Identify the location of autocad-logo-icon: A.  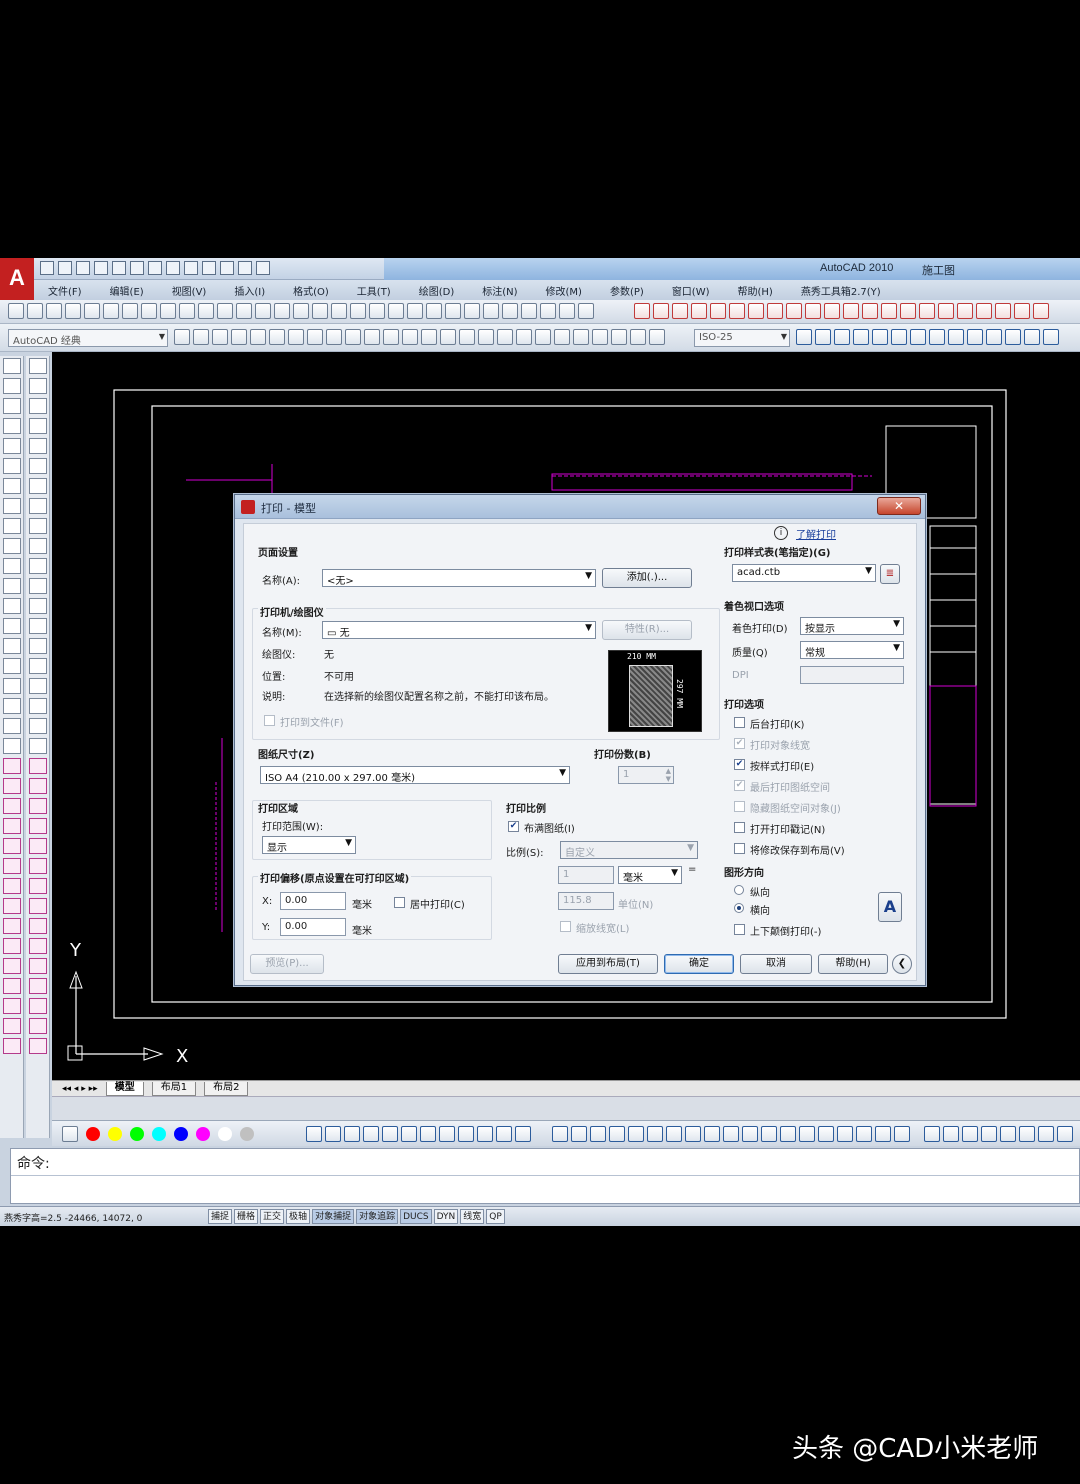
(17, 280).